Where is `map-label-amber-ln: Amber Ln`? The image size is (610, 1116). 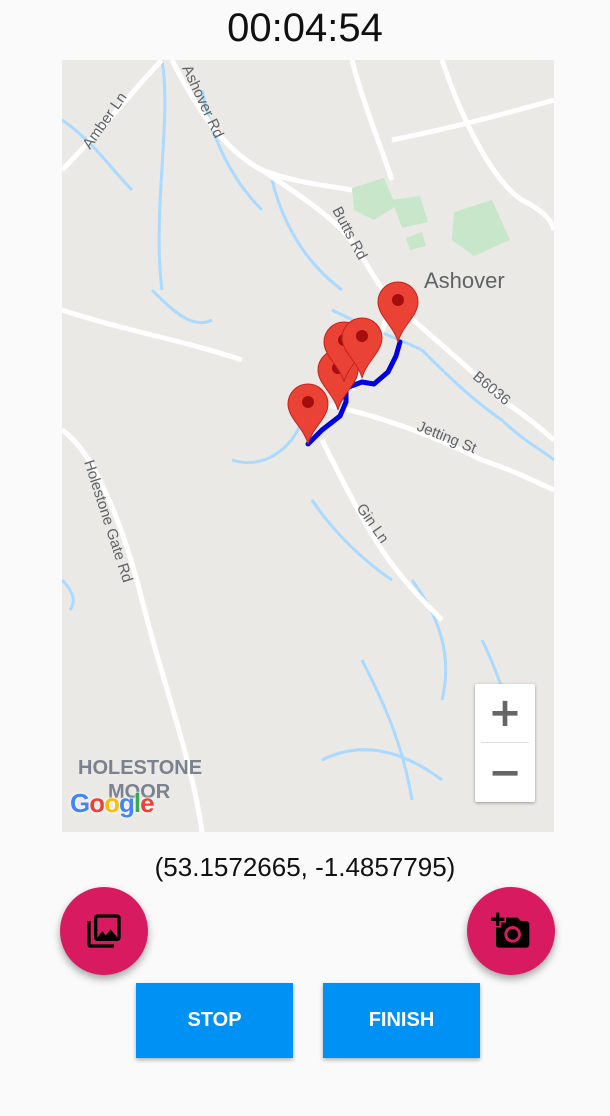
map-label-amber-ln: Amber Ln is located at coordinates (104, 120).